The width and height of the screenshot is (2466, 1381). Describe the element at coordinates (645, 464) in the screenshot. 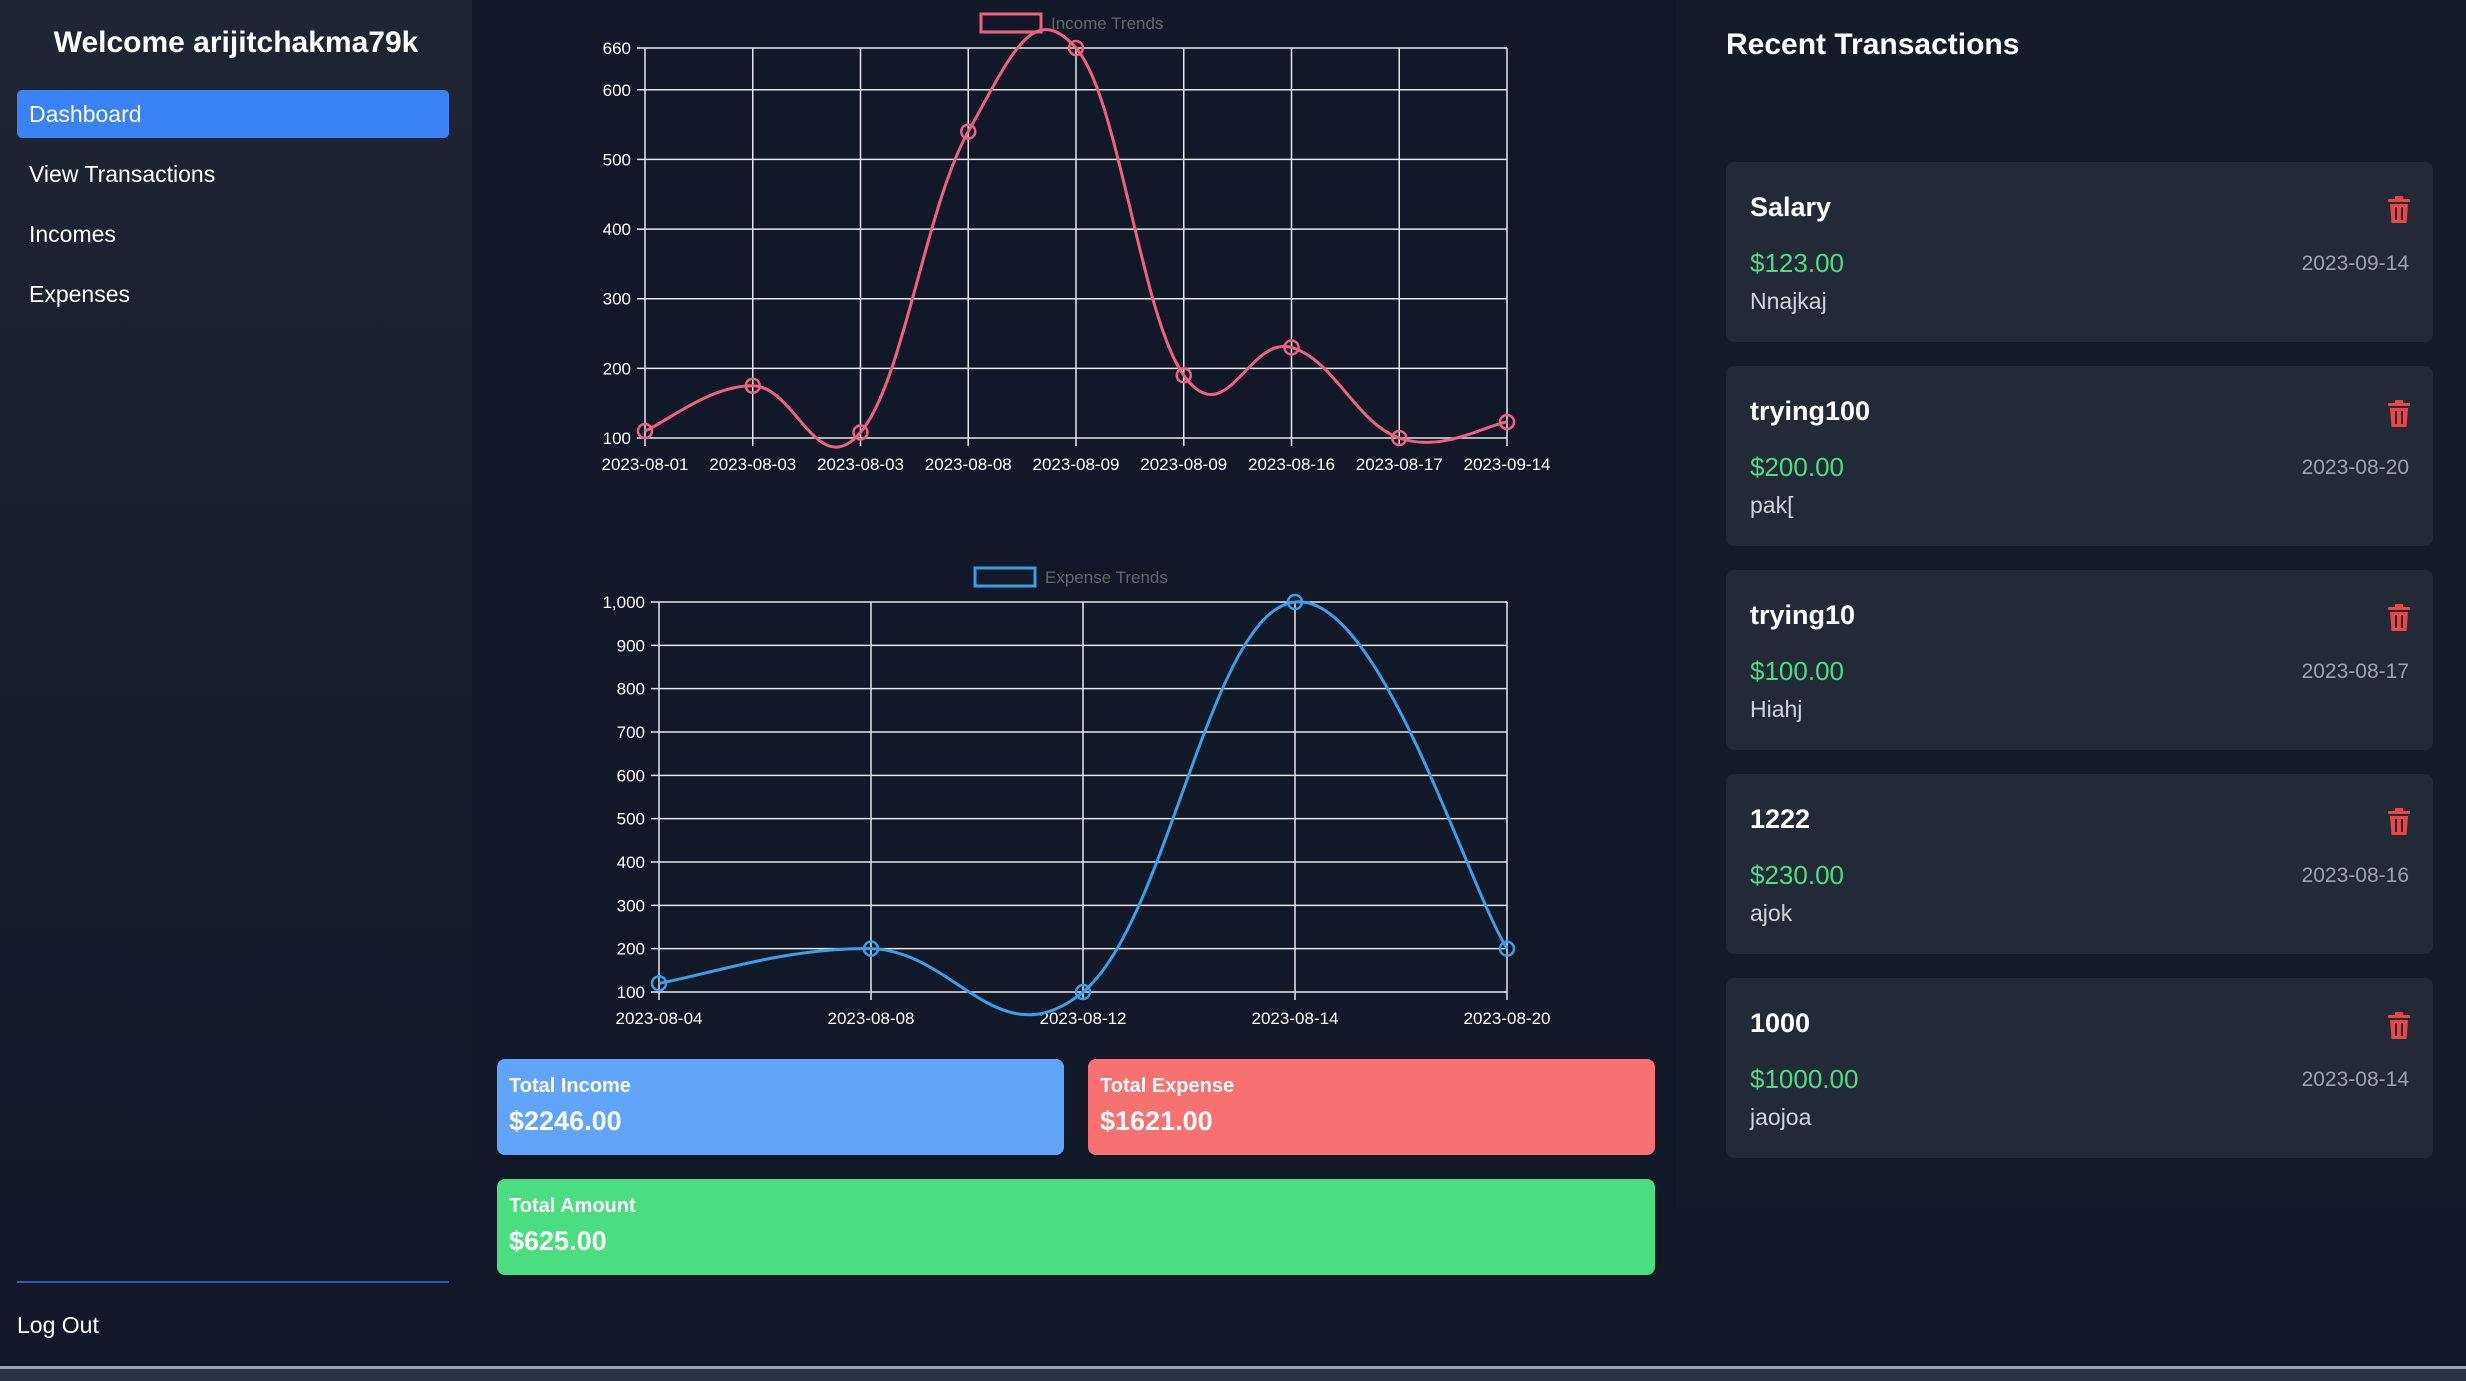

I see `x-tick-label: 2023-08-01` at that location.